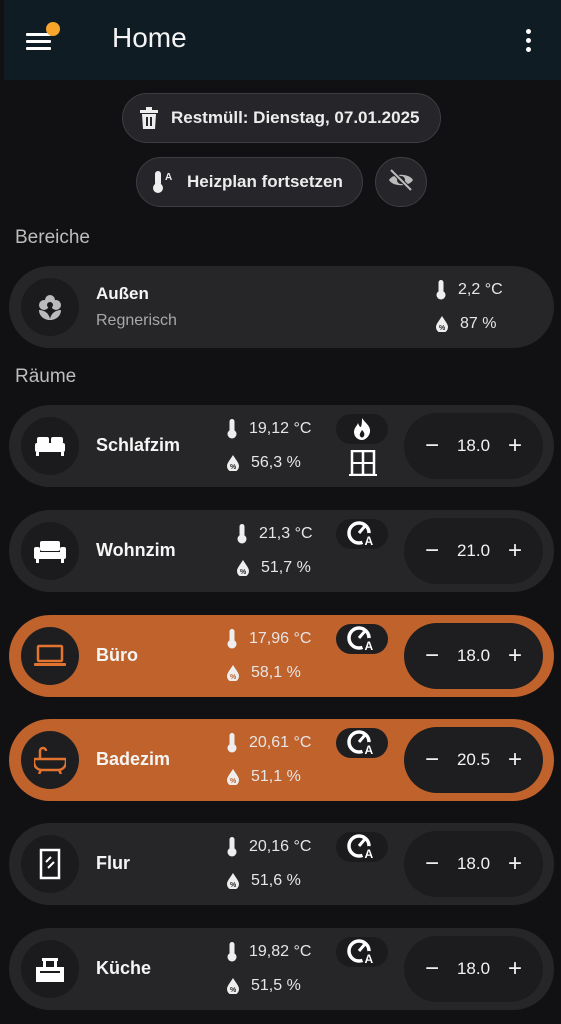  What do you see at coordinates (133, 759) in the screenshot?
I see `room-name: Badezim` at bounding box center [133, 759].